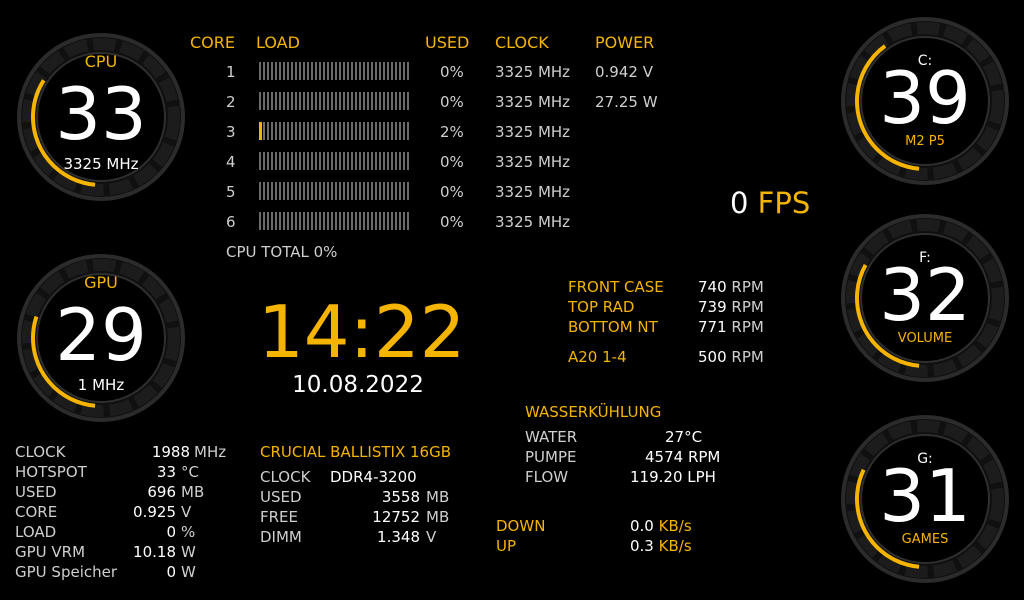 The image size is (1024, 600). I want to click on fan-rpm: 500 RPM, so click(731, 357).